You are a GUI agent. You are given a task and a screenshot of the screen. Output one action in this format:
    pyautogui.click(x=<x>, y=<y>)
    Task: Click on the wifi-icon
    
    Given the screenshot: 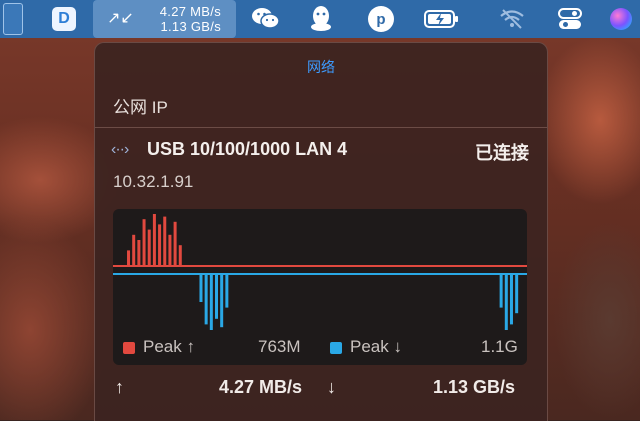 What is the action you would take?
    pyautogui.click(x=512, y=19)
    